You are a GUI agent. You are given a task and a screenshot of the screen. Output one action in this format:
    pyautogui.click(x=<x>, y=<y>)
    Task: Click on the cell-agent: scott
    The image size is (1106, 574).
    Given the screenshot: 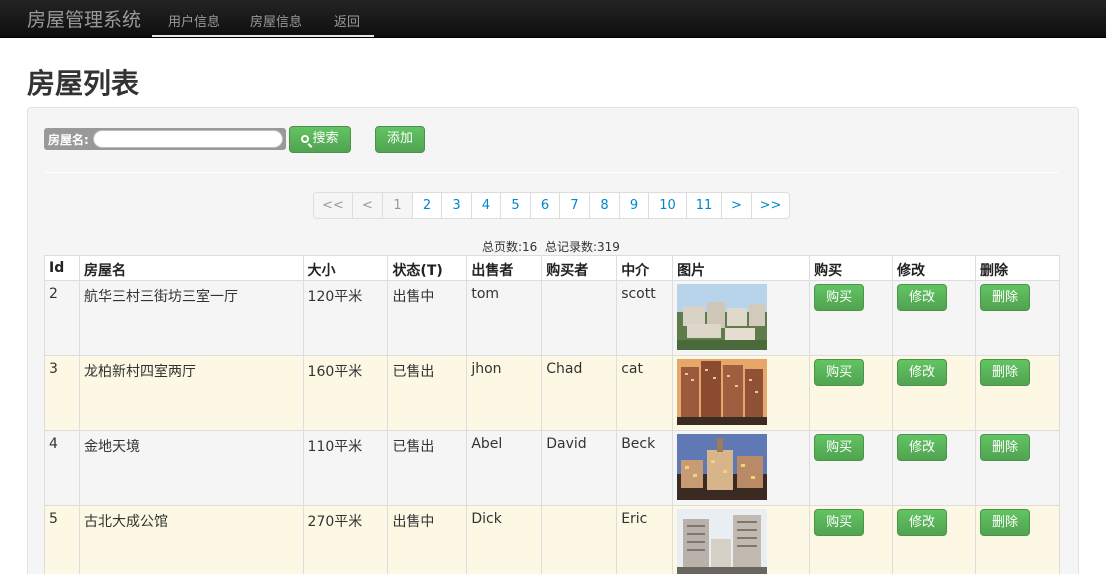 What is the action you would take?
    pyautogui.click(x=645, y=318)
    